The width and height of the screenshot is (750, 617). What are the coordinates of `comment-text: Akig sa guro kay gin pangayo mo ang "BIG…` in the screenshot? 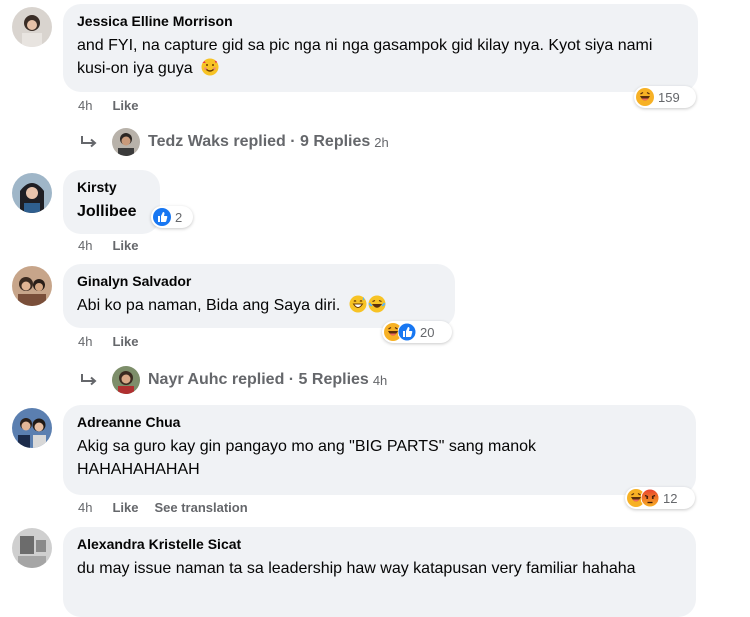 It's located at (307, 458).